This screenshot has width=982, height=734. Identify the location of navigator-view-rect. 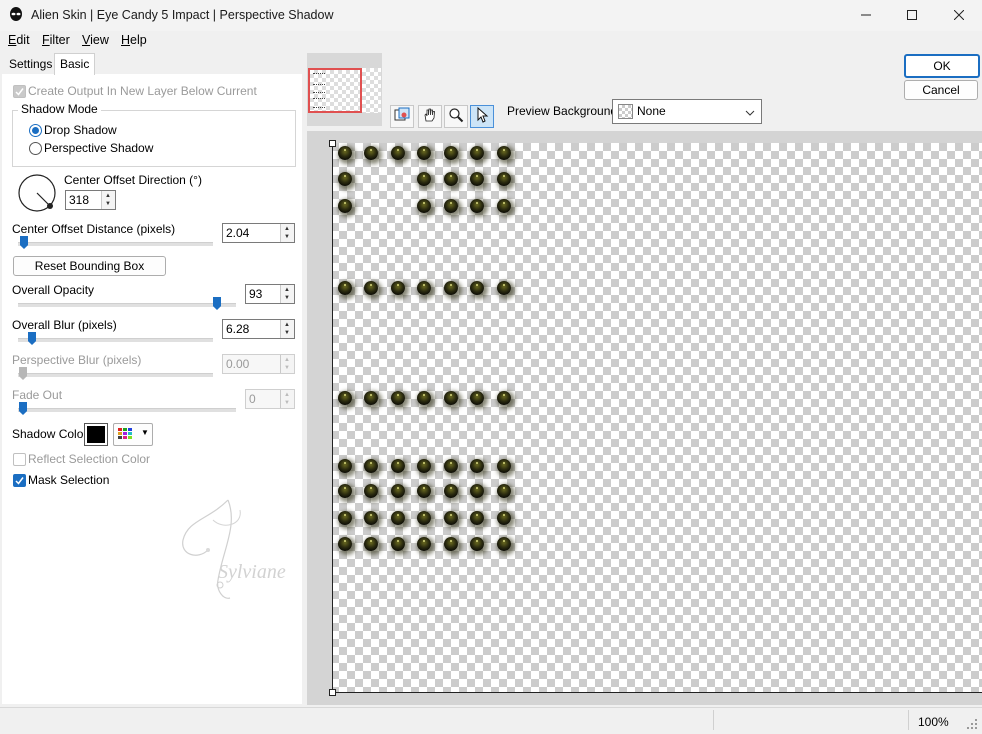
(335, 90).